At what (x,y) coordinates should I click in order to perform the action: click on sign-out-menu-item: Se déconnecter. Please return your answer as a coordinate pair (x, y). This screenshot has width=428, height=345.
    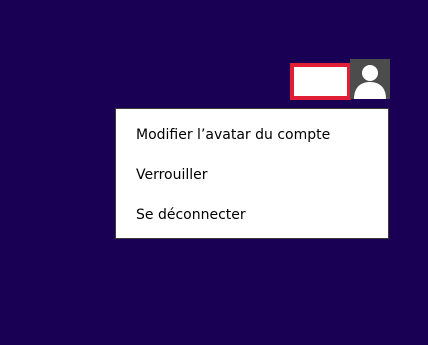
    Looking at the image, I should click on (191, 215).